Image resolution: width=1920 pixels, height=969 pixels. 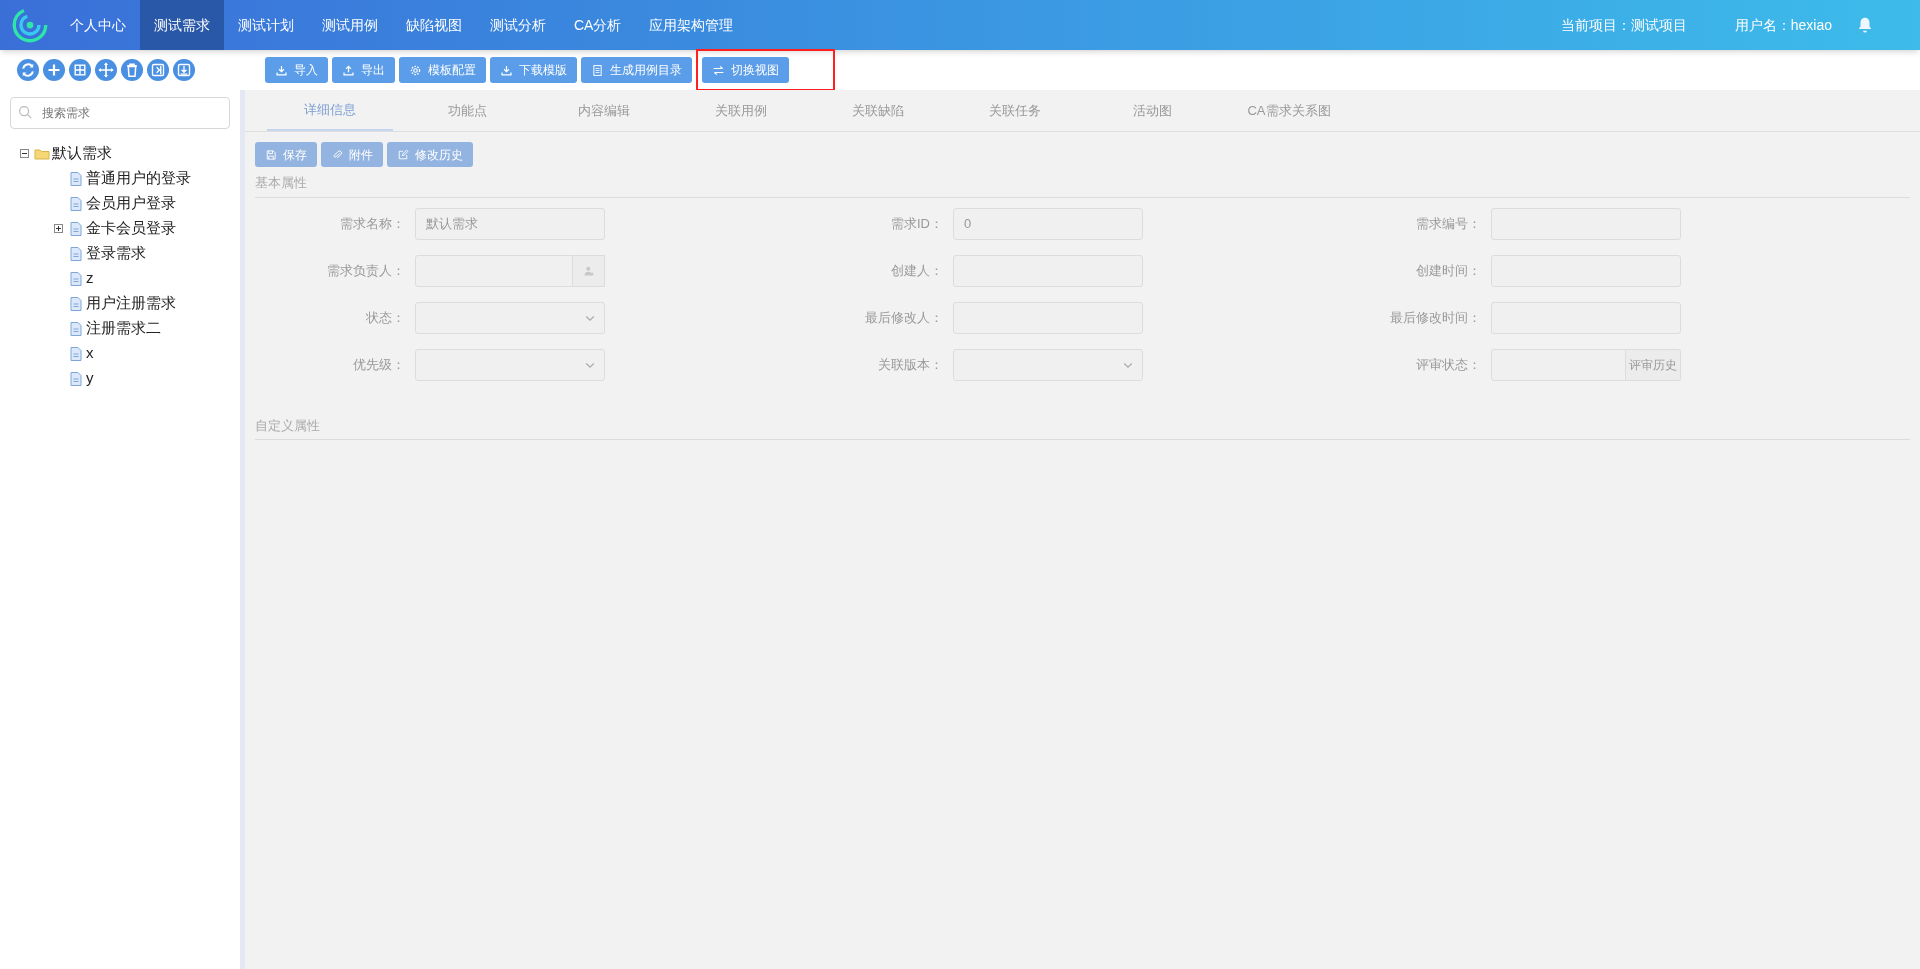 What do you see at coordinates (350, 25) in the screenshot?
I see `nav-tab: 测试用例` at bounding box center [350, 25].